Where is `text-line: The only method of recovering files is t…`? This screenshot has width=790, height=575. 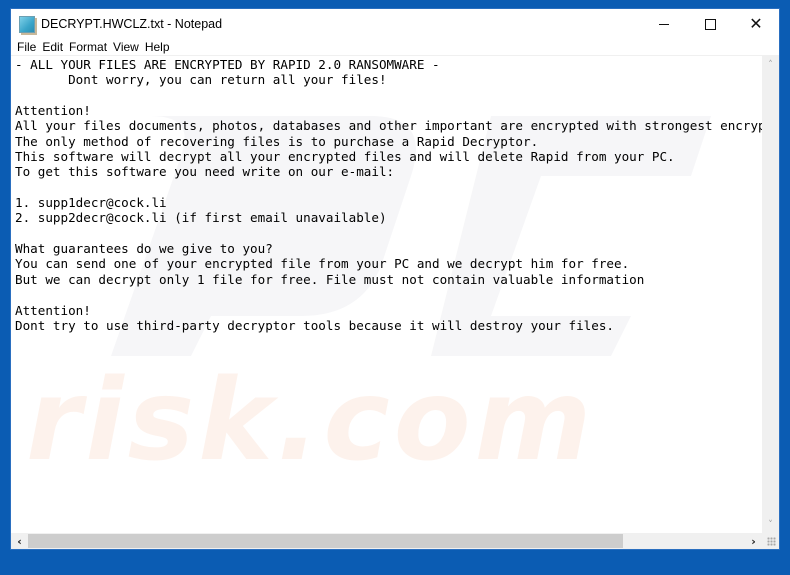 text-line: The only method of recovering files is t… is located at coordinates (277, 141).